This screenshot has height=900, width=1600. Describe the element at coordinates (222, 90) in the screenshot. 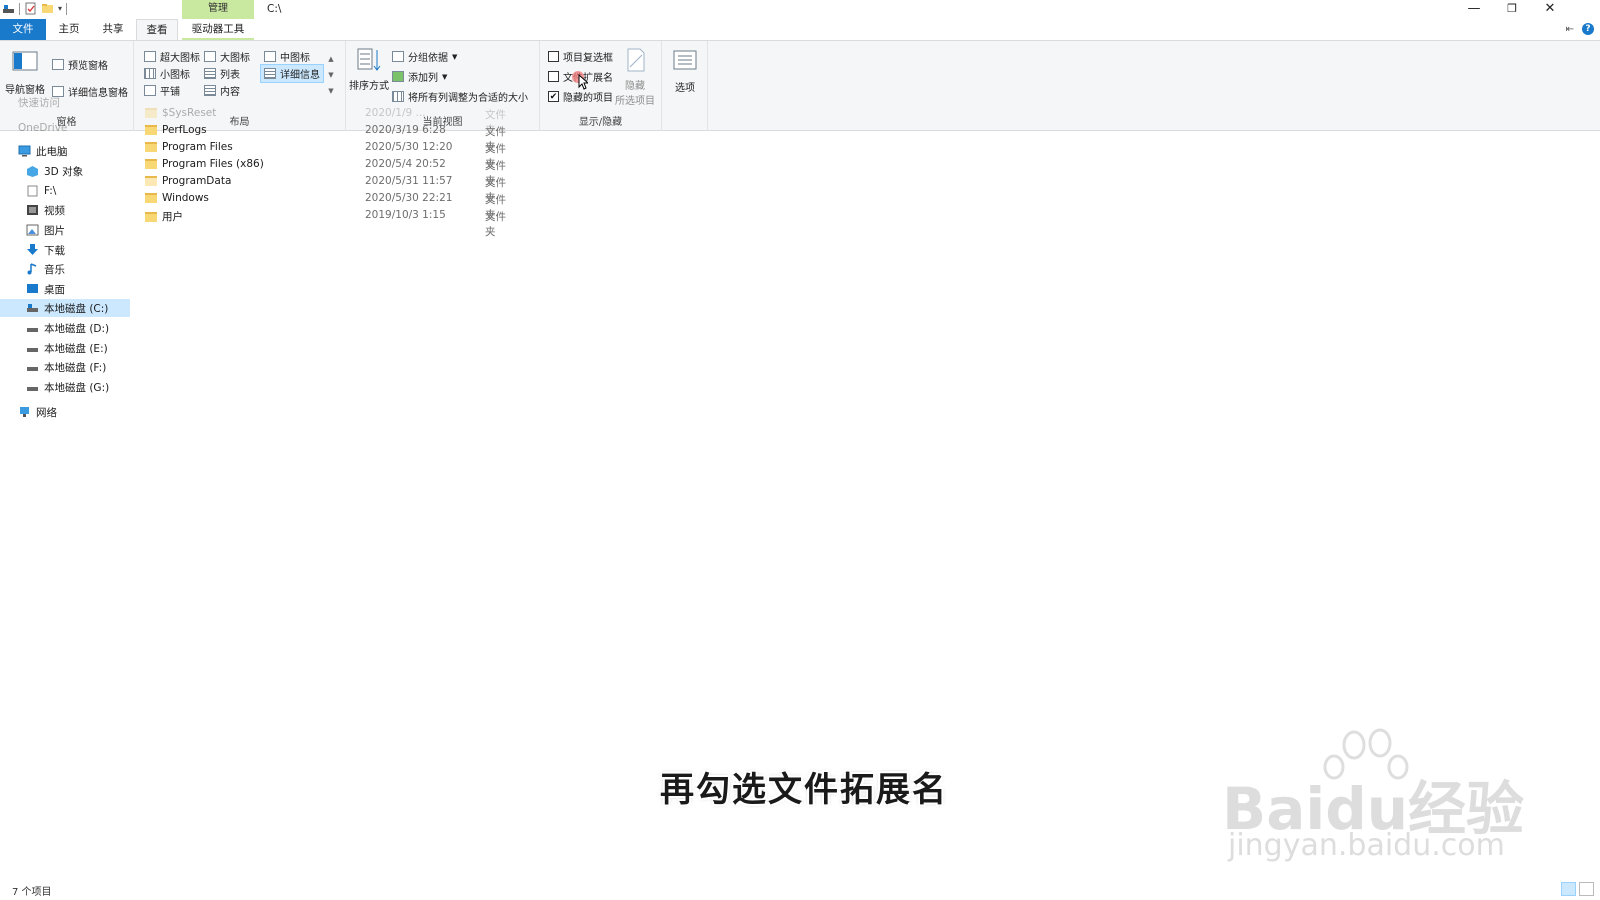

I see `layout-content: 内容` at that location.